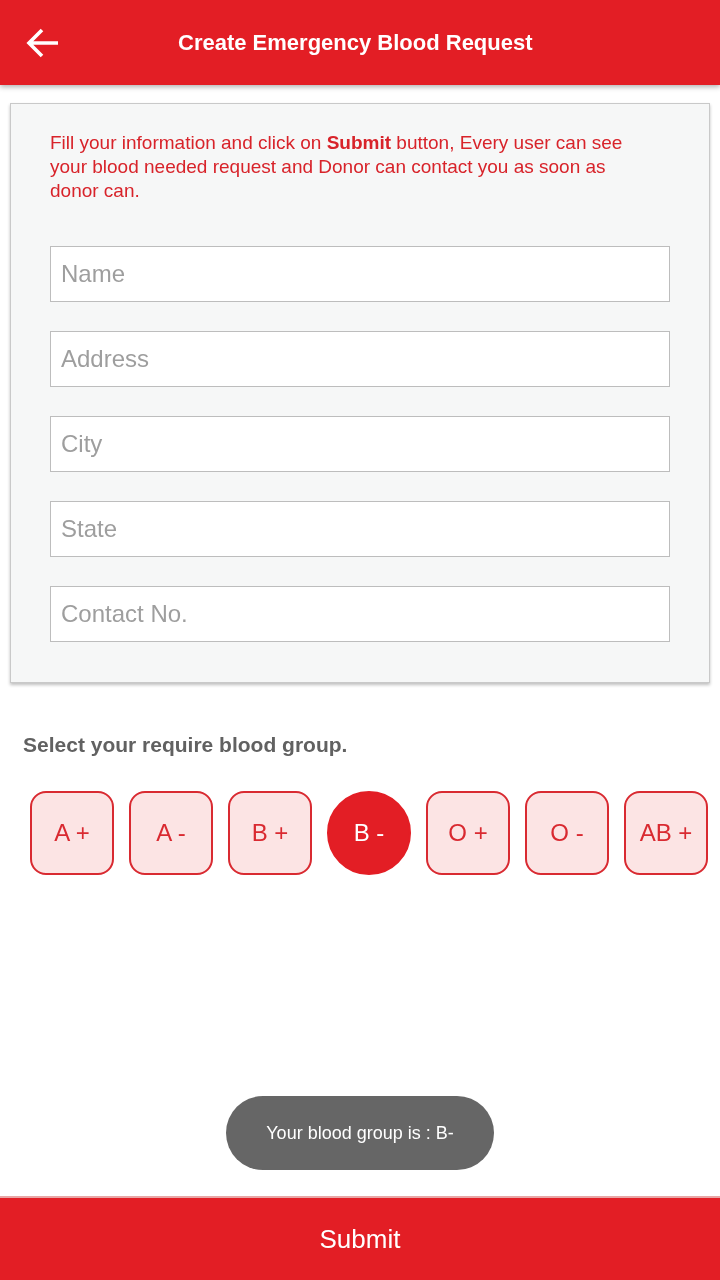  Describe the element at coordinates (43, 42) in the screenshot. I see `back-arrow-icon` at that location.